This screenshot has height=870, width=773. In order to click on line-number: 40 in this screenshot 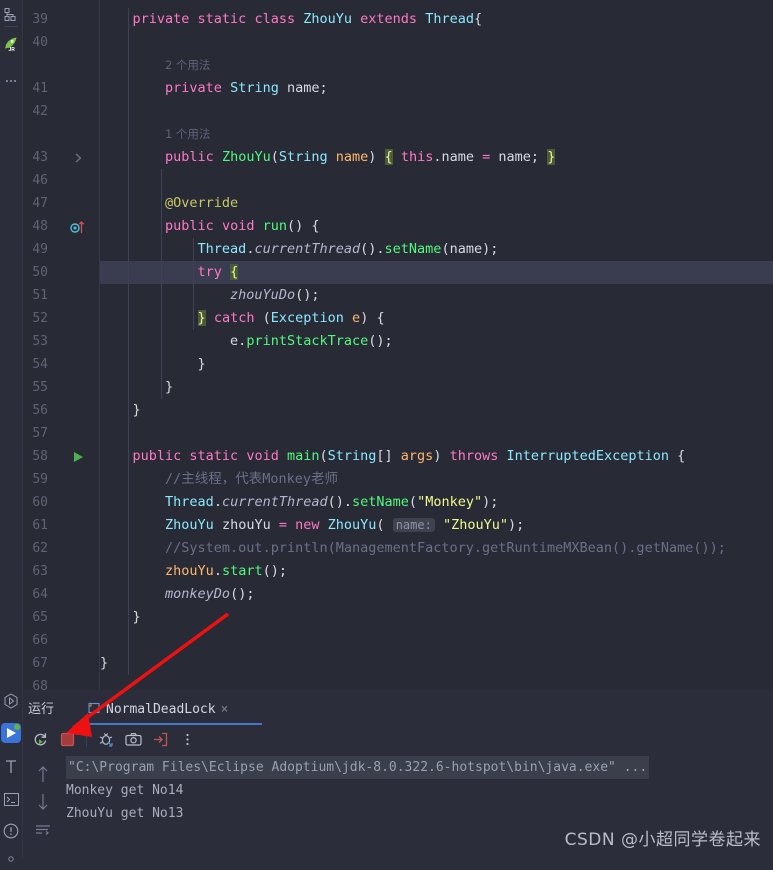, I will do `click(40, 42)`.